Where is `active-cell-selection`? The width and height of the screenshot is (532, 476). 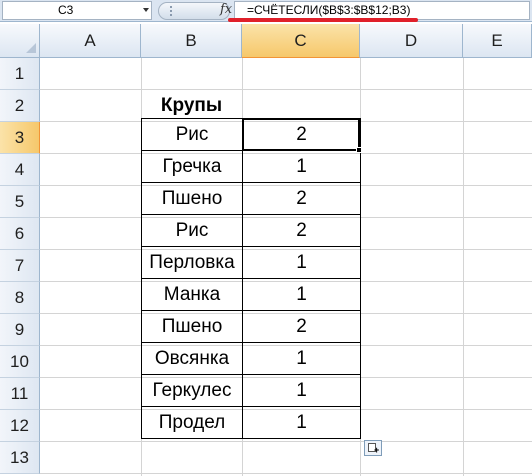
active-cell-selection is located at coordinates (301, 134).